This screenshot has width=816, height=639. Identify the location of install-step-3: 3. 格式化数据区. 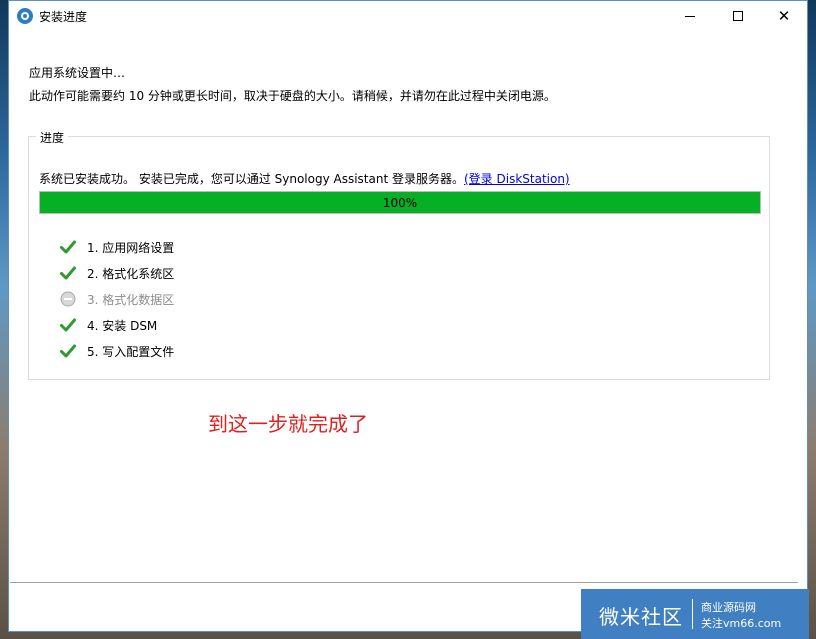
(117, 299).